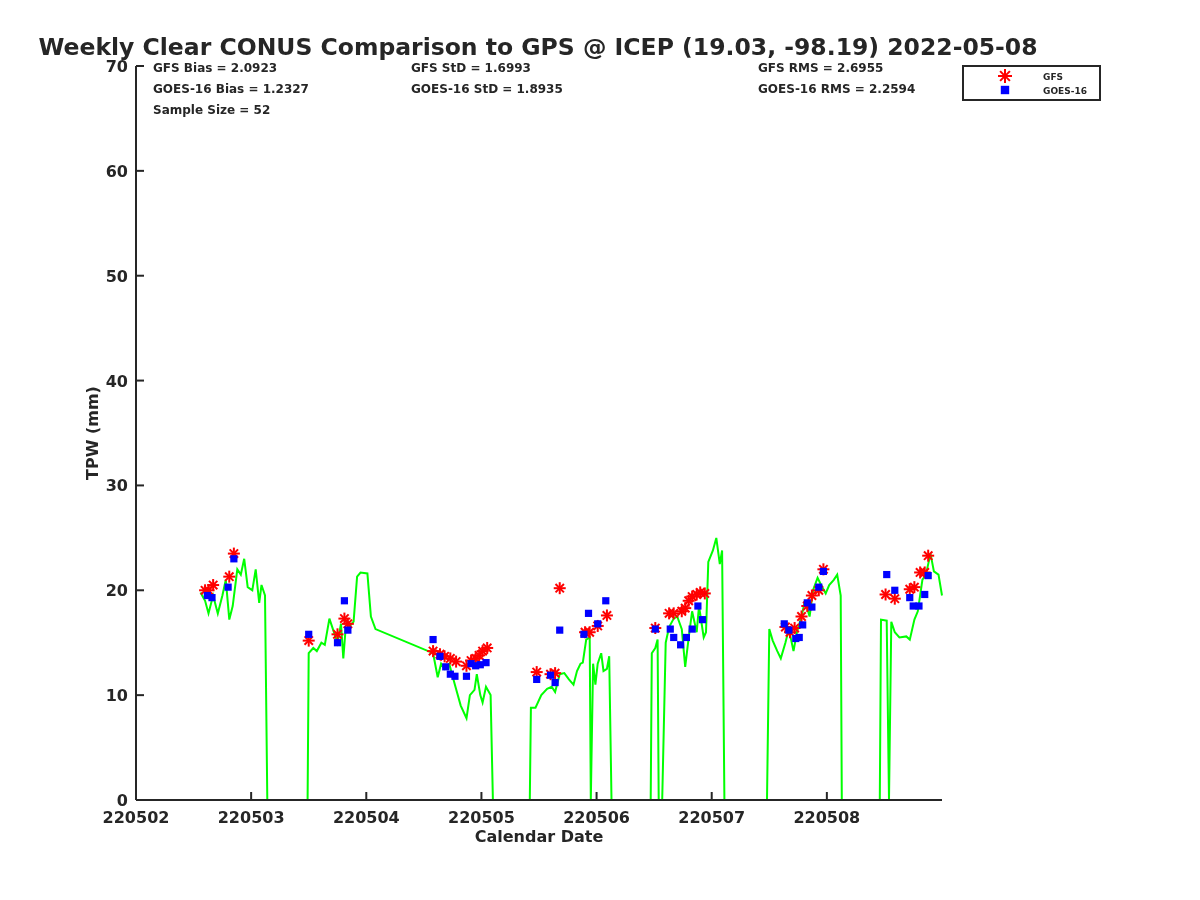  Describe the element at coordinates (92, 433) in the screenshot. I see `y-axis-label: TPW (mm)` at that location.